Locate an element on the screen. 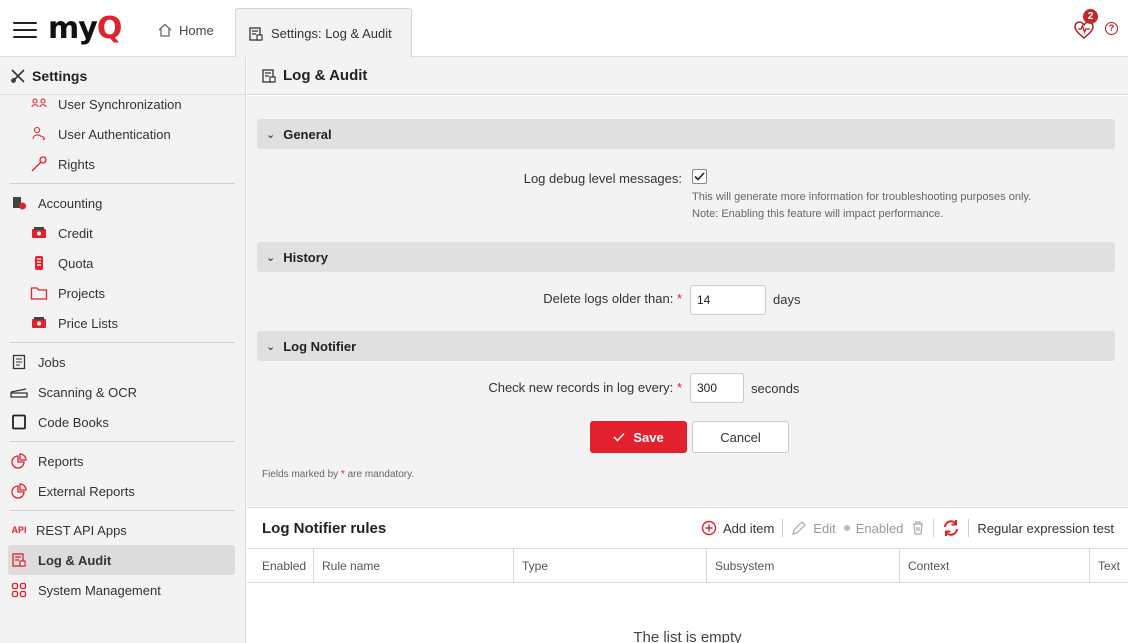  section-history-header: ⌄ History is located at coordinates (686, 257).